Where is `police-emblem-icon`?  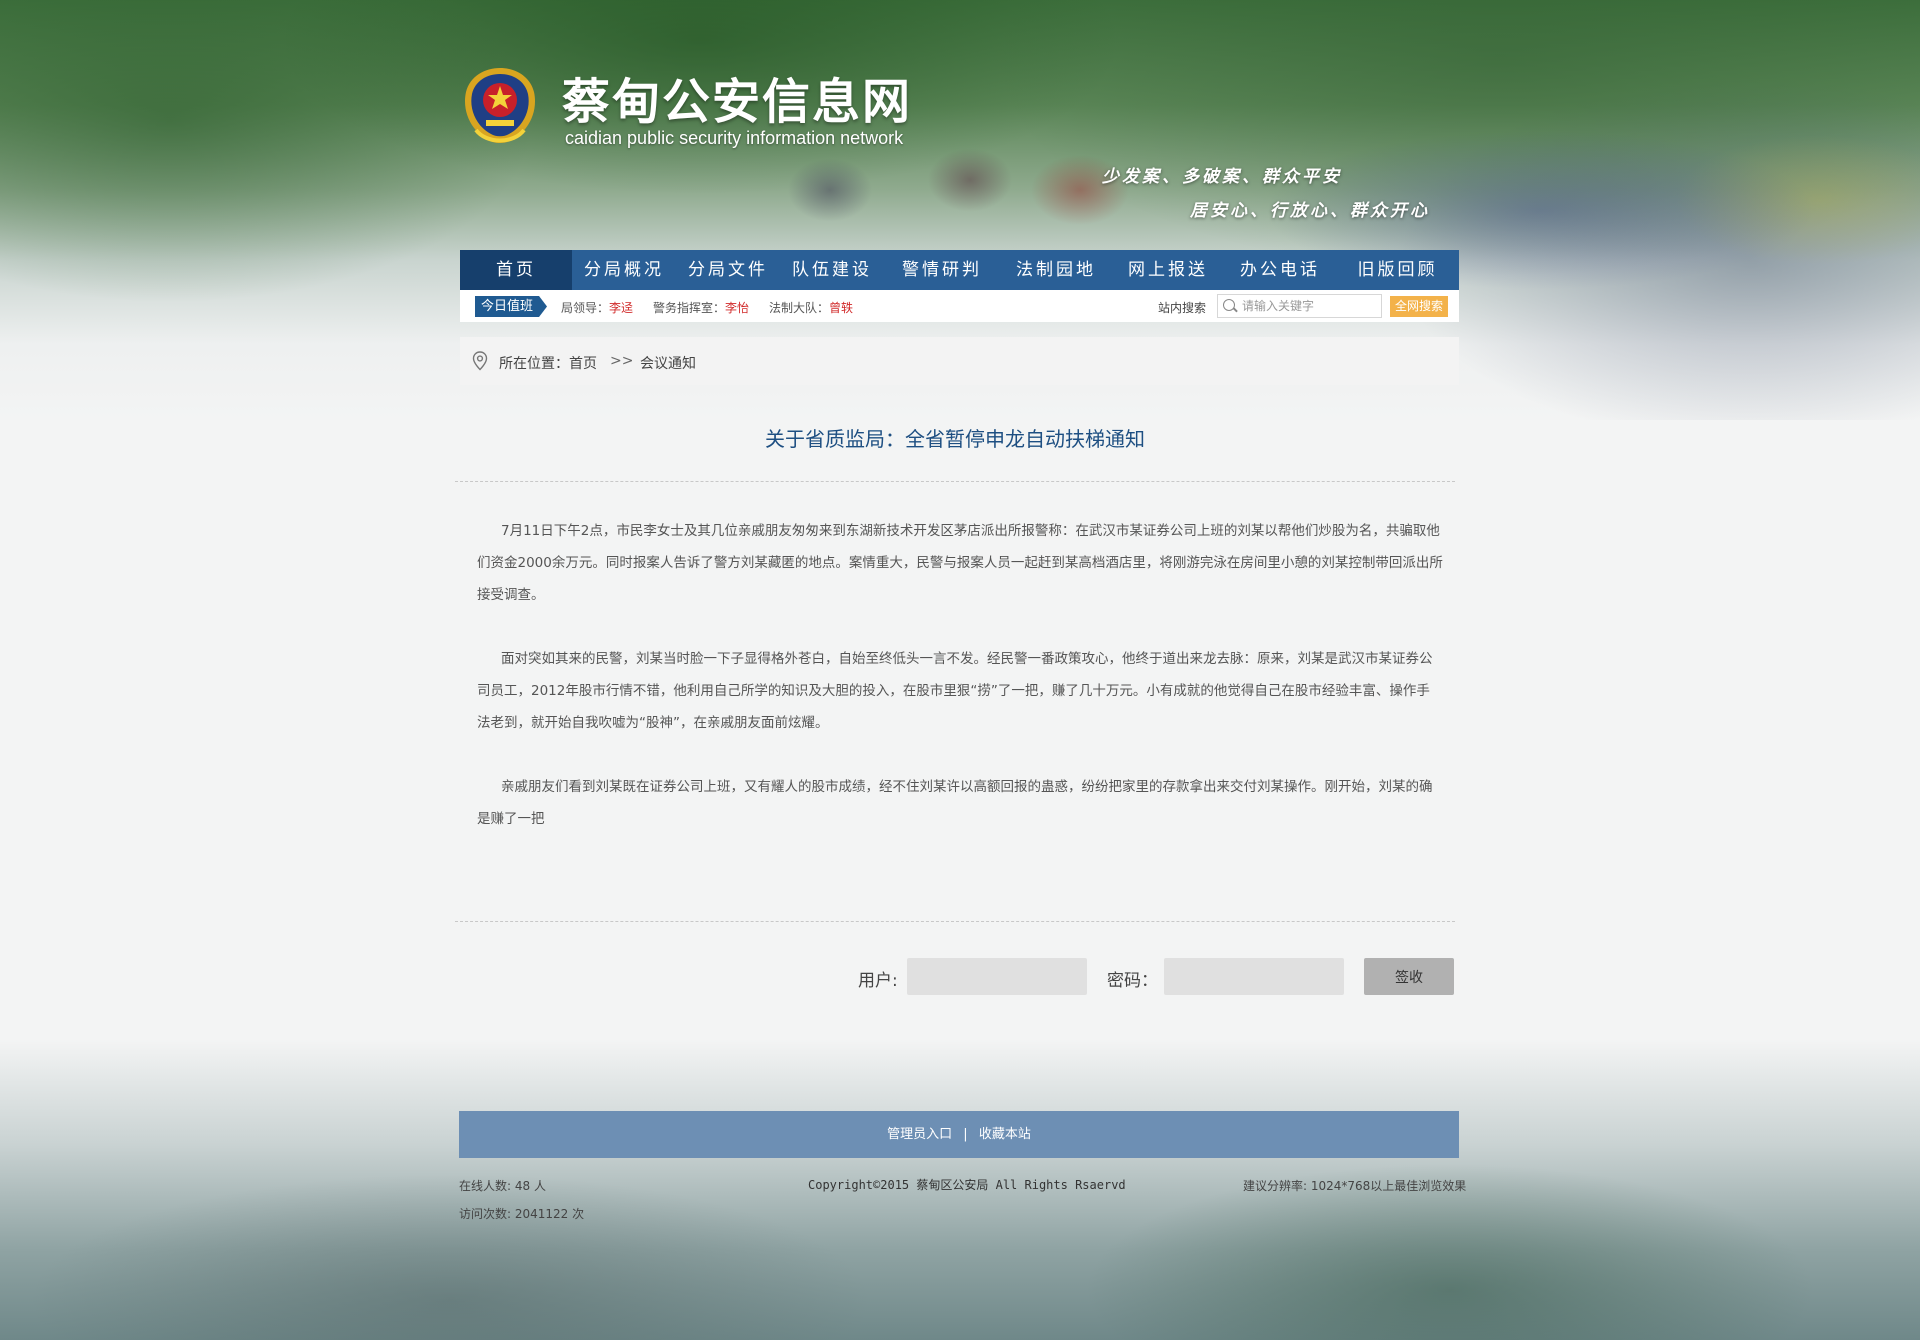 police-emblem-icon is located at coordinates (500, 105).